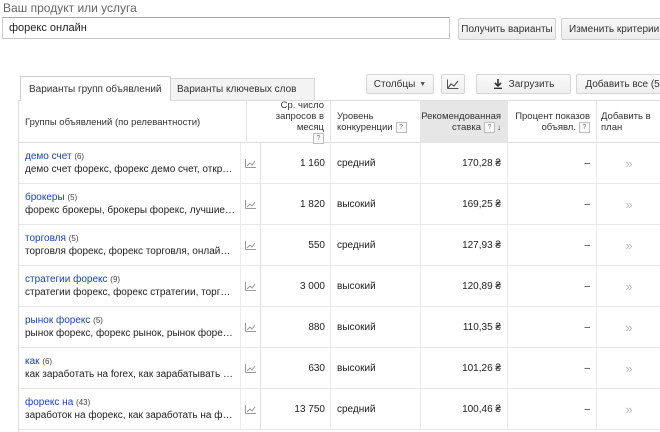 This screenshot has height=432, width=660. What do you see at coordinates (618, 84) in the screenshot?
I see `add-all-button: Добавить все (59)` at bounding box center [618, 84].